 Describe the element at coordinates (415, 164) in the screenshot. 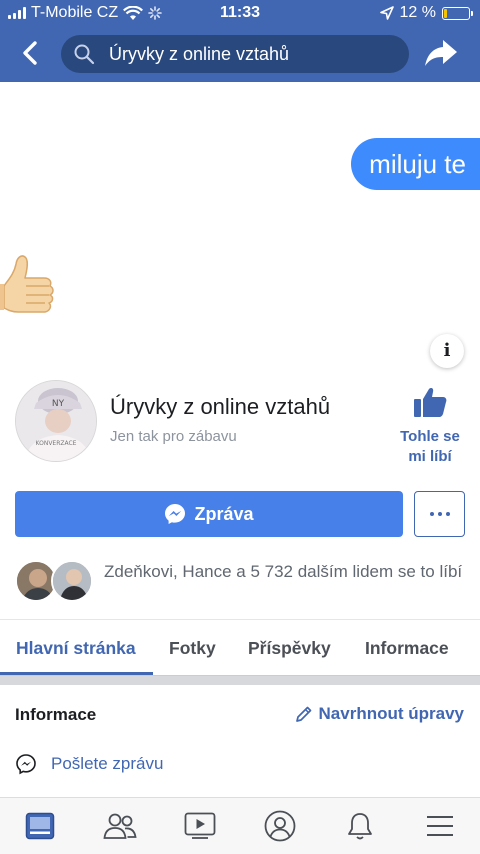

I see `chat-bubble: miluju te` at that location.